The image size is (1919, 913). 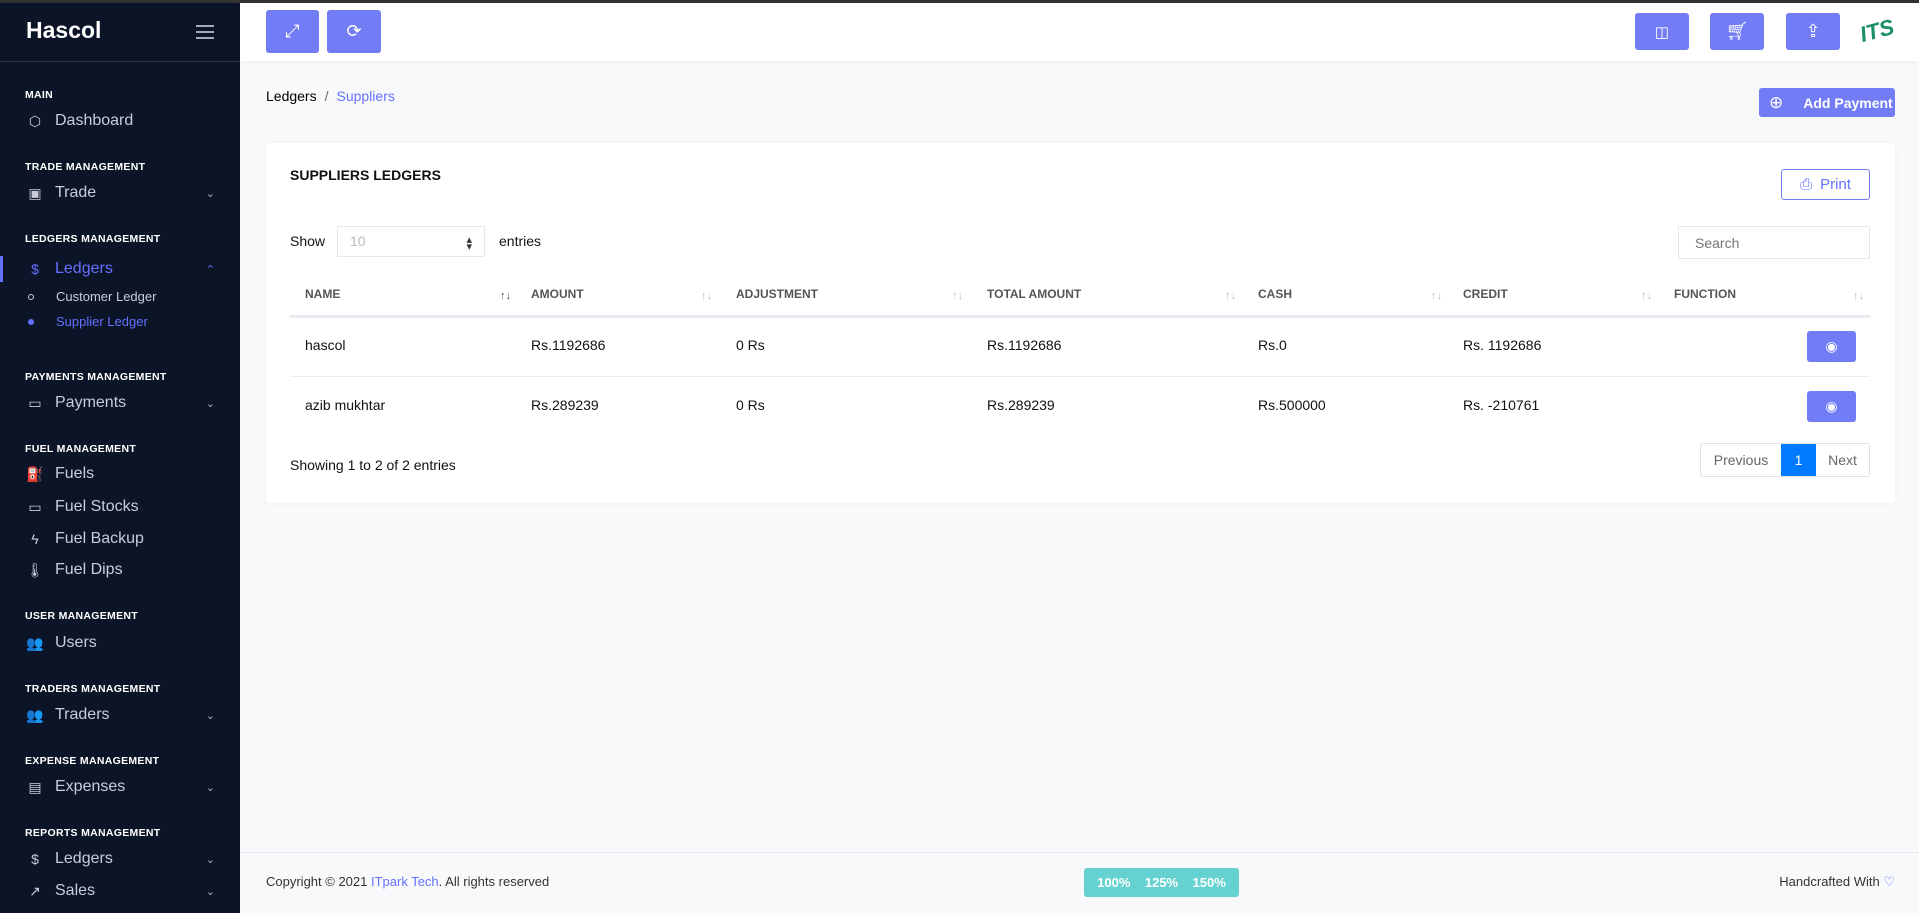 I want to click on column-header-function: FUNCTION, so click(x=1705, y=294).